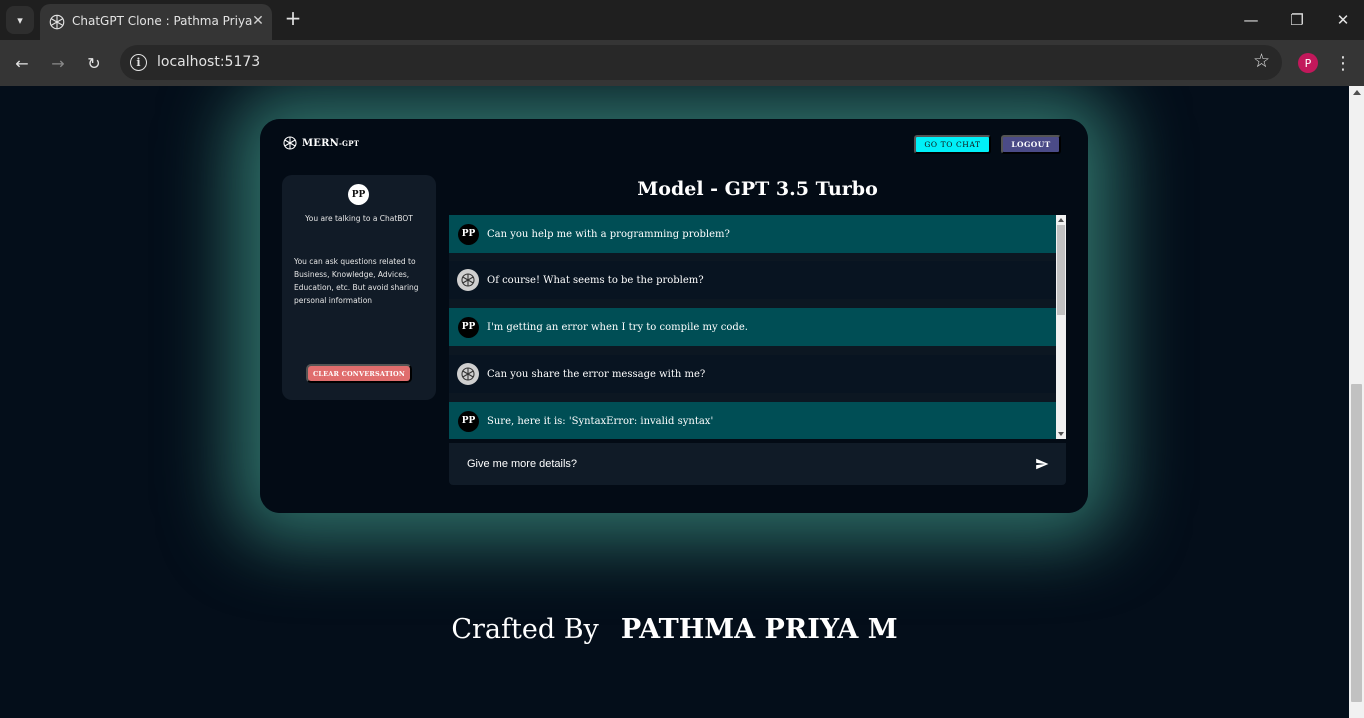  I want to click on send-icon, so click(1042, 464).